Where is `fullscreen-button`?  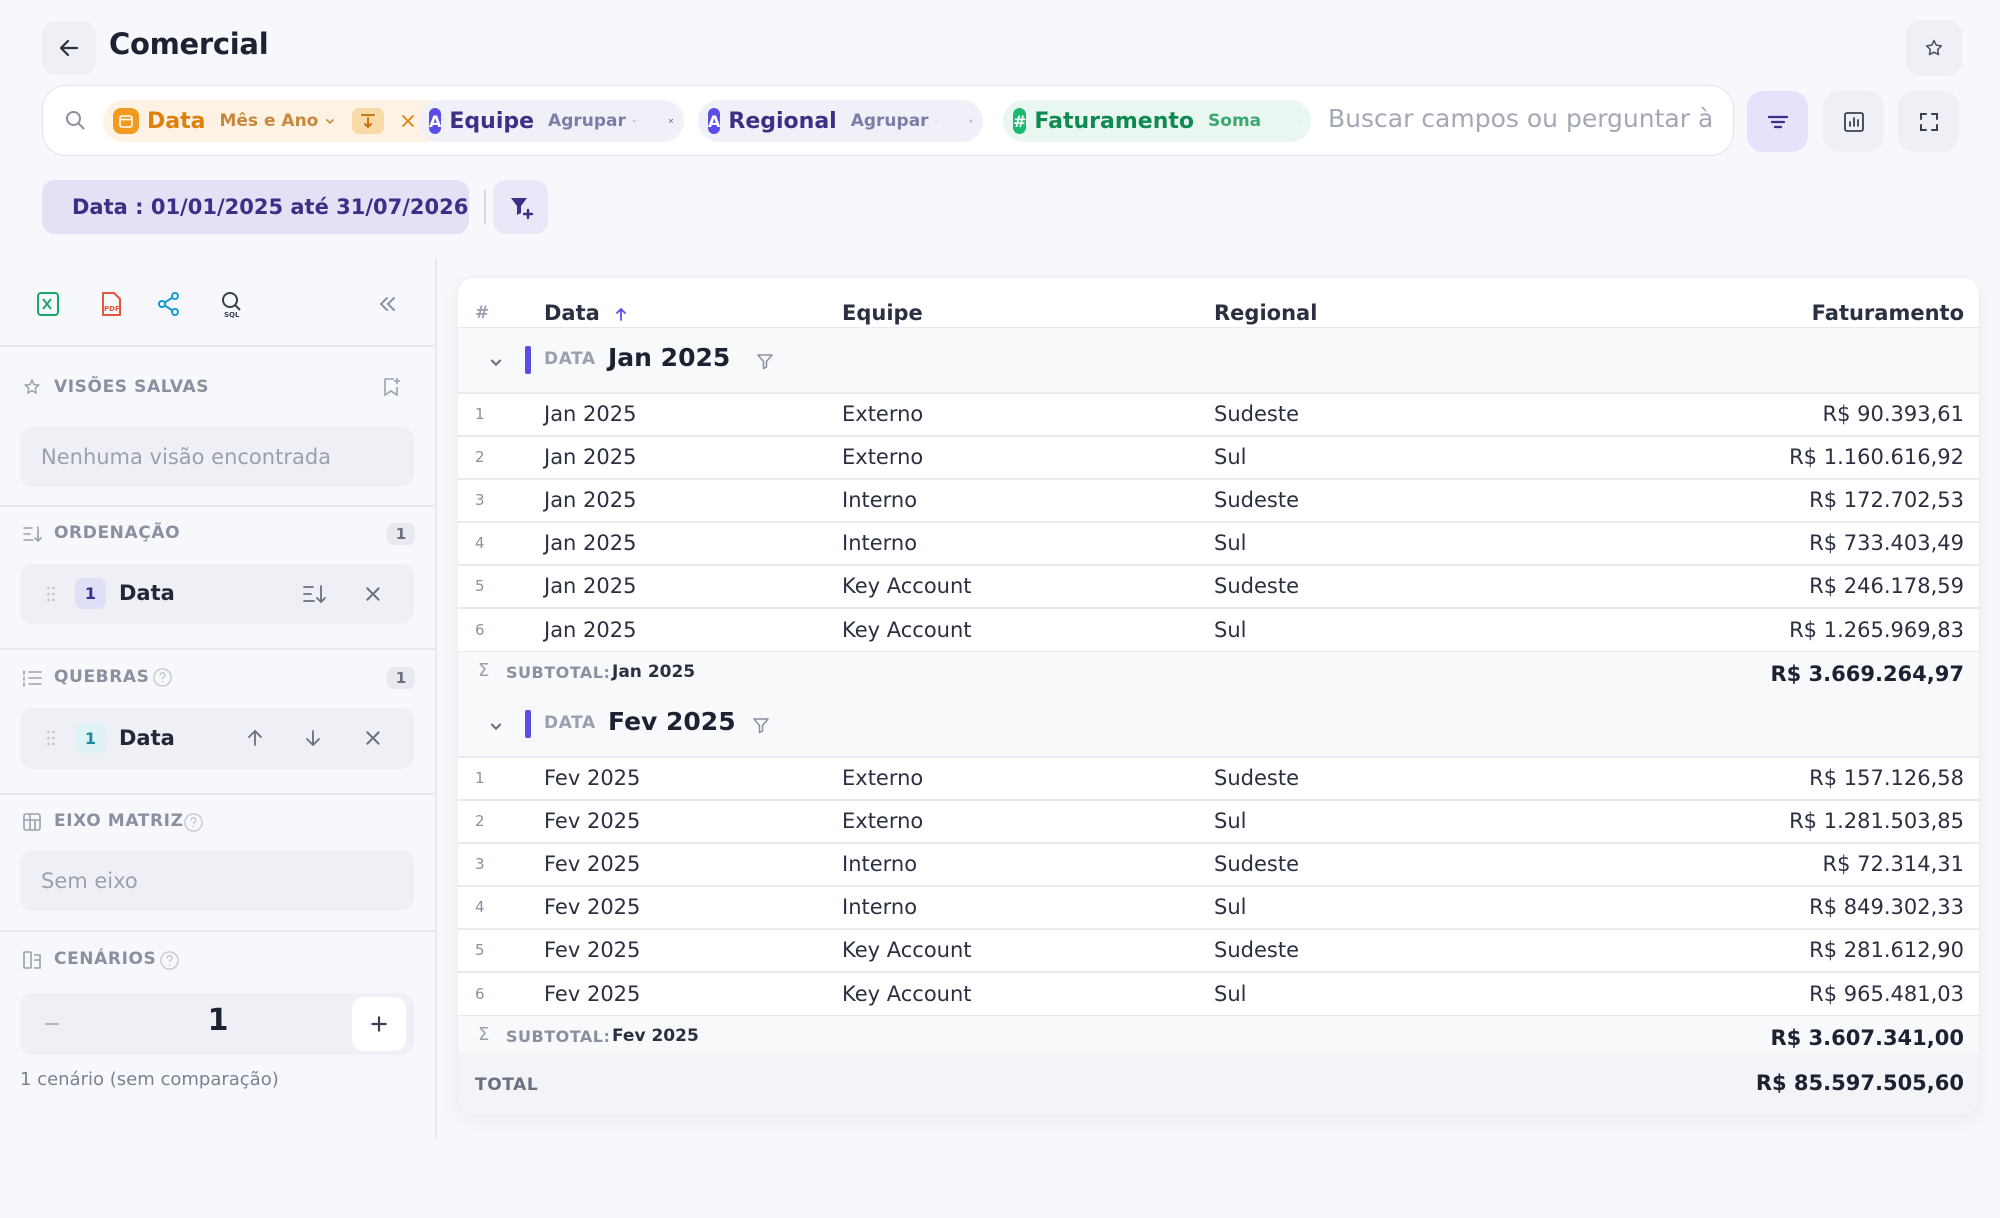
fullscreen-button is located at coordinates (1928, 121).